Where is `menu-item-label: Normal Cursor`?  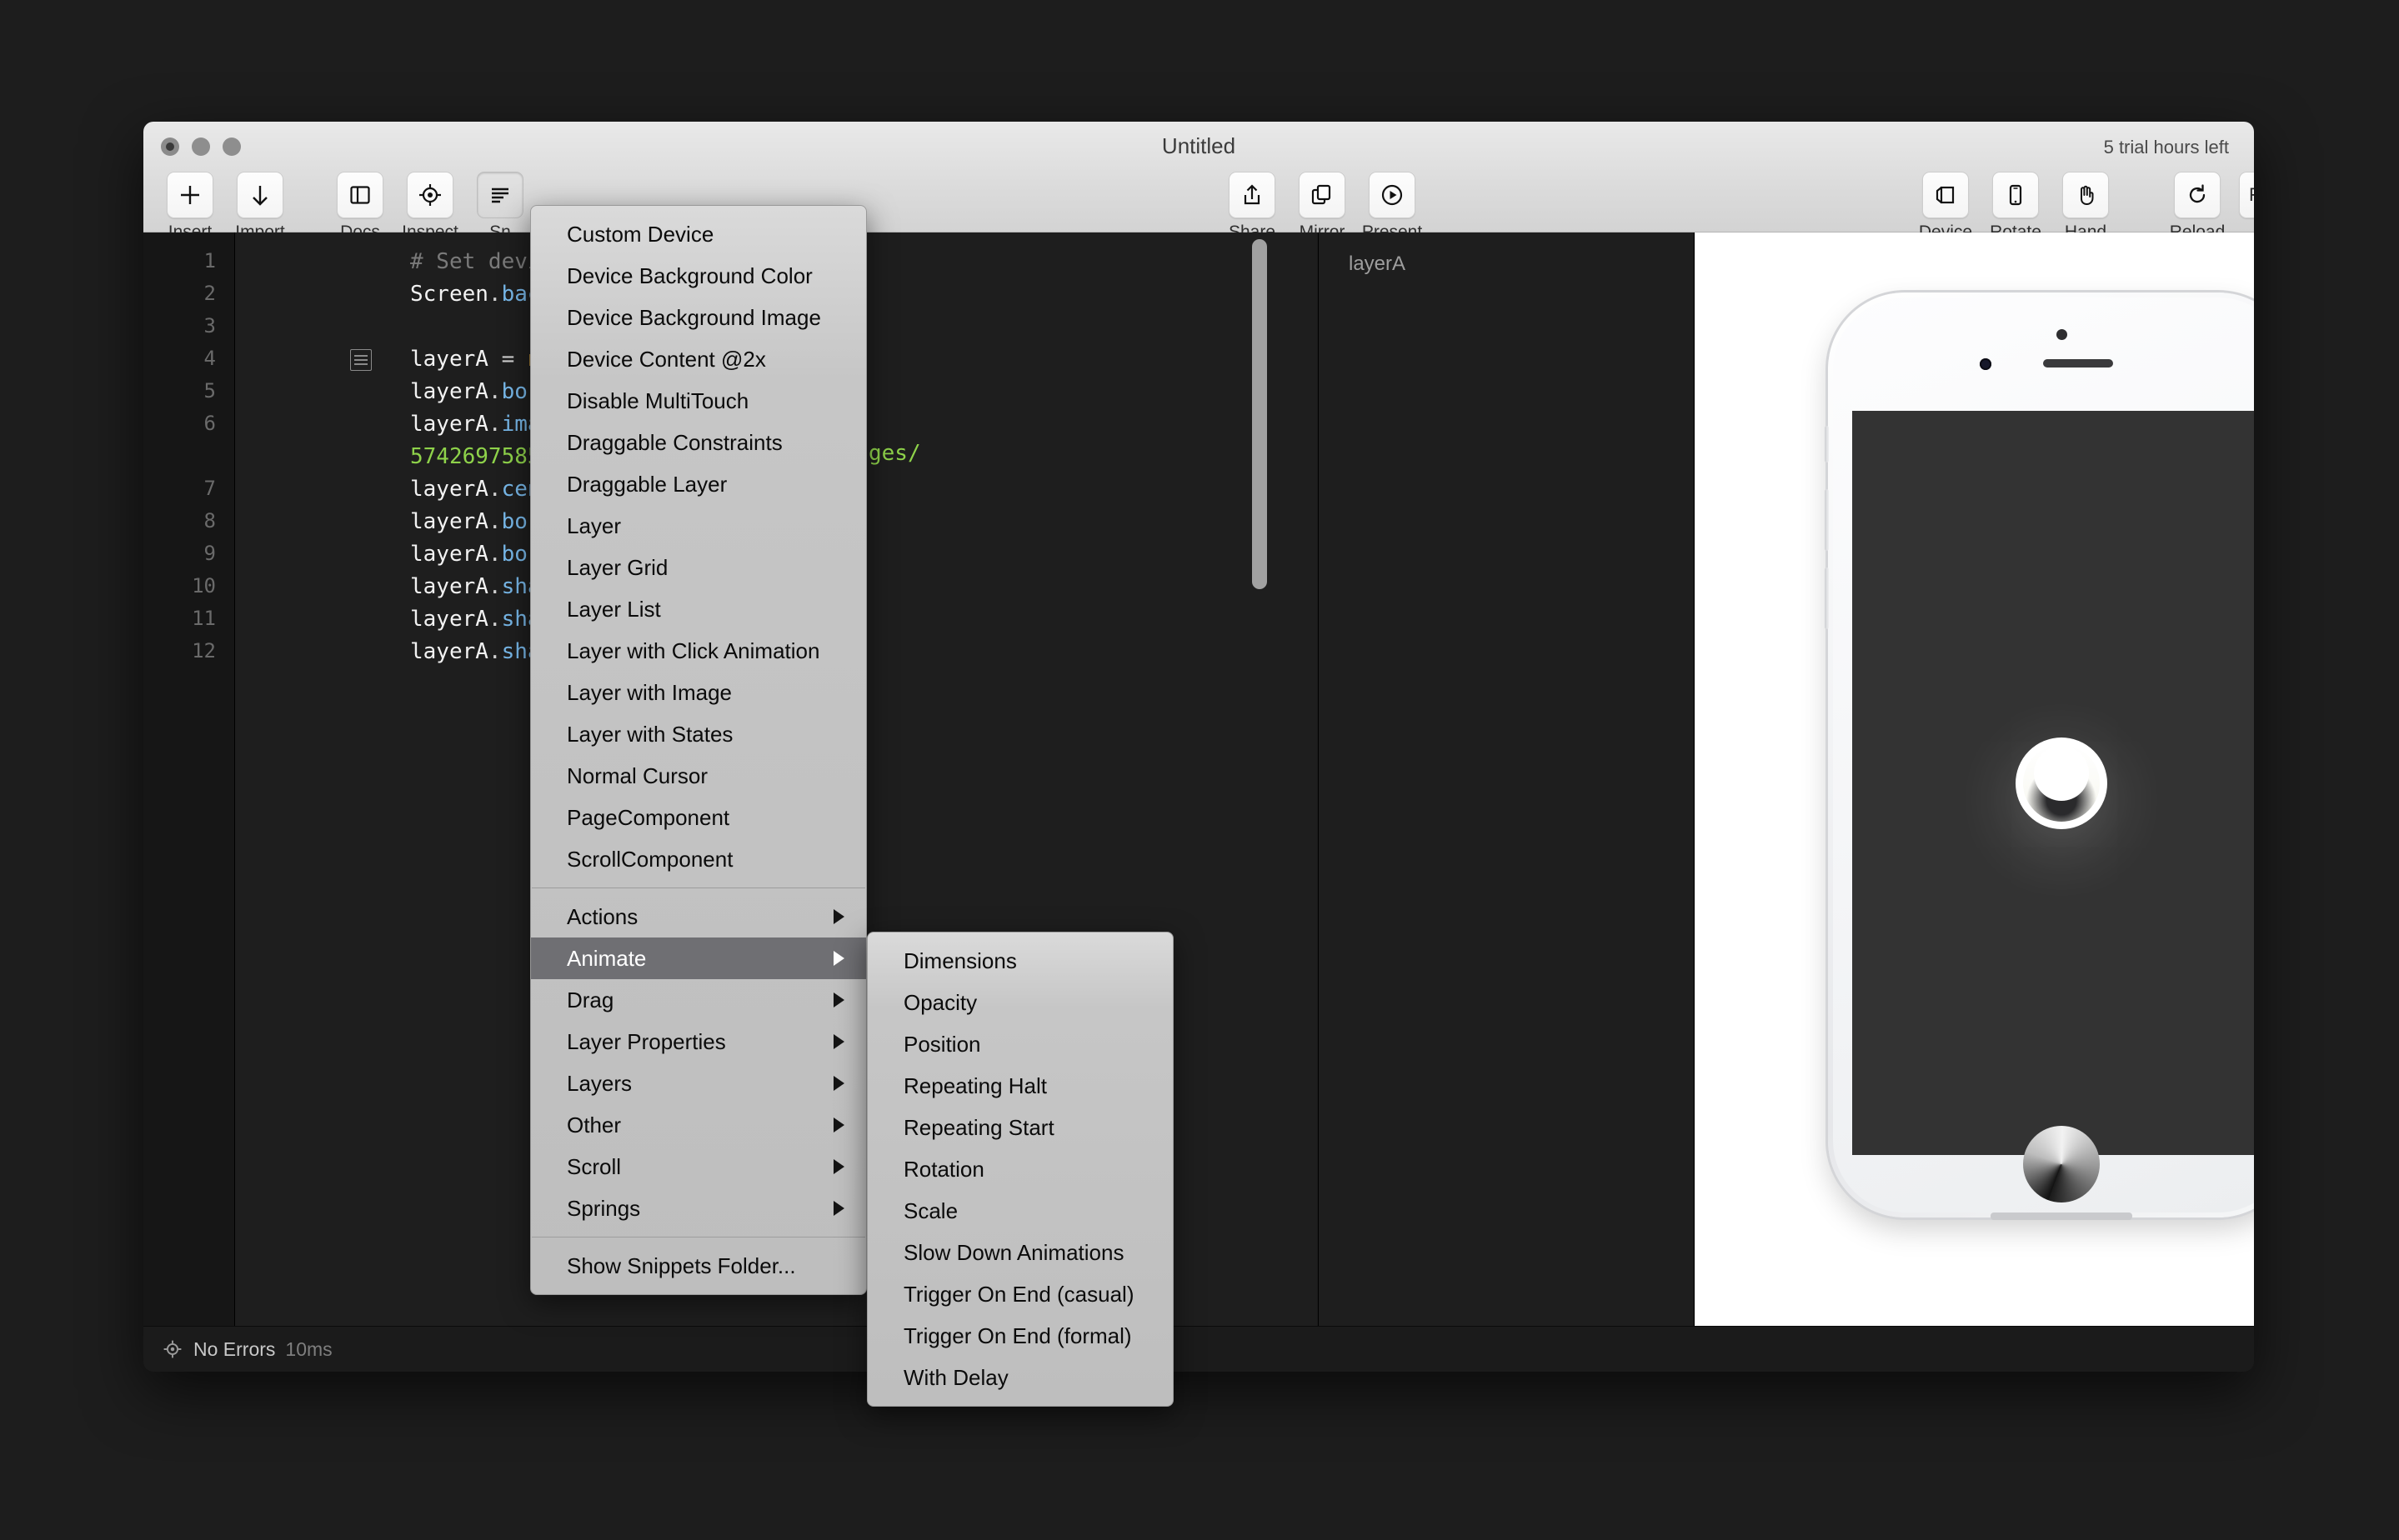 menu-item-label: Normal Cursor is located at coordinates (638, 775).